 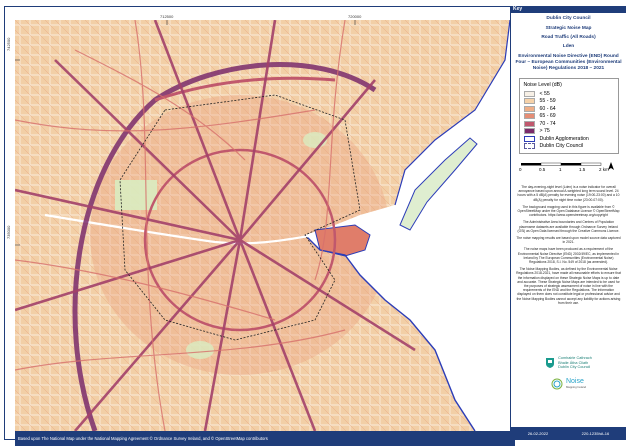 I want to click on legend-label: 65 - 69, so click(x=547, y=116).